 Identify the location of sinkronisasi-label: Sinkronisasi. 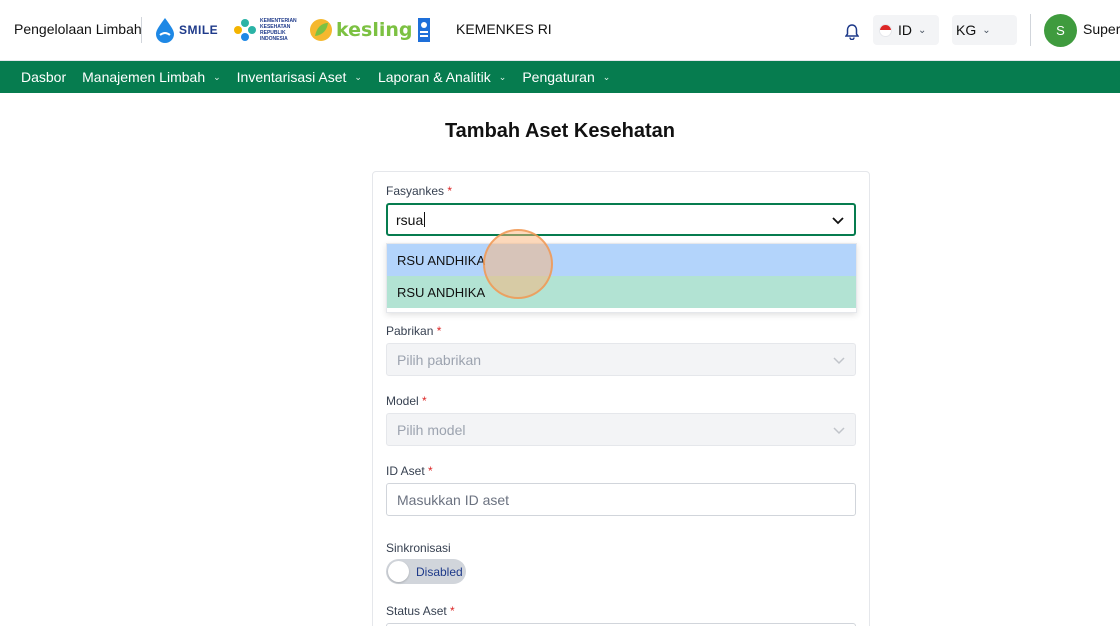
(418, 548).